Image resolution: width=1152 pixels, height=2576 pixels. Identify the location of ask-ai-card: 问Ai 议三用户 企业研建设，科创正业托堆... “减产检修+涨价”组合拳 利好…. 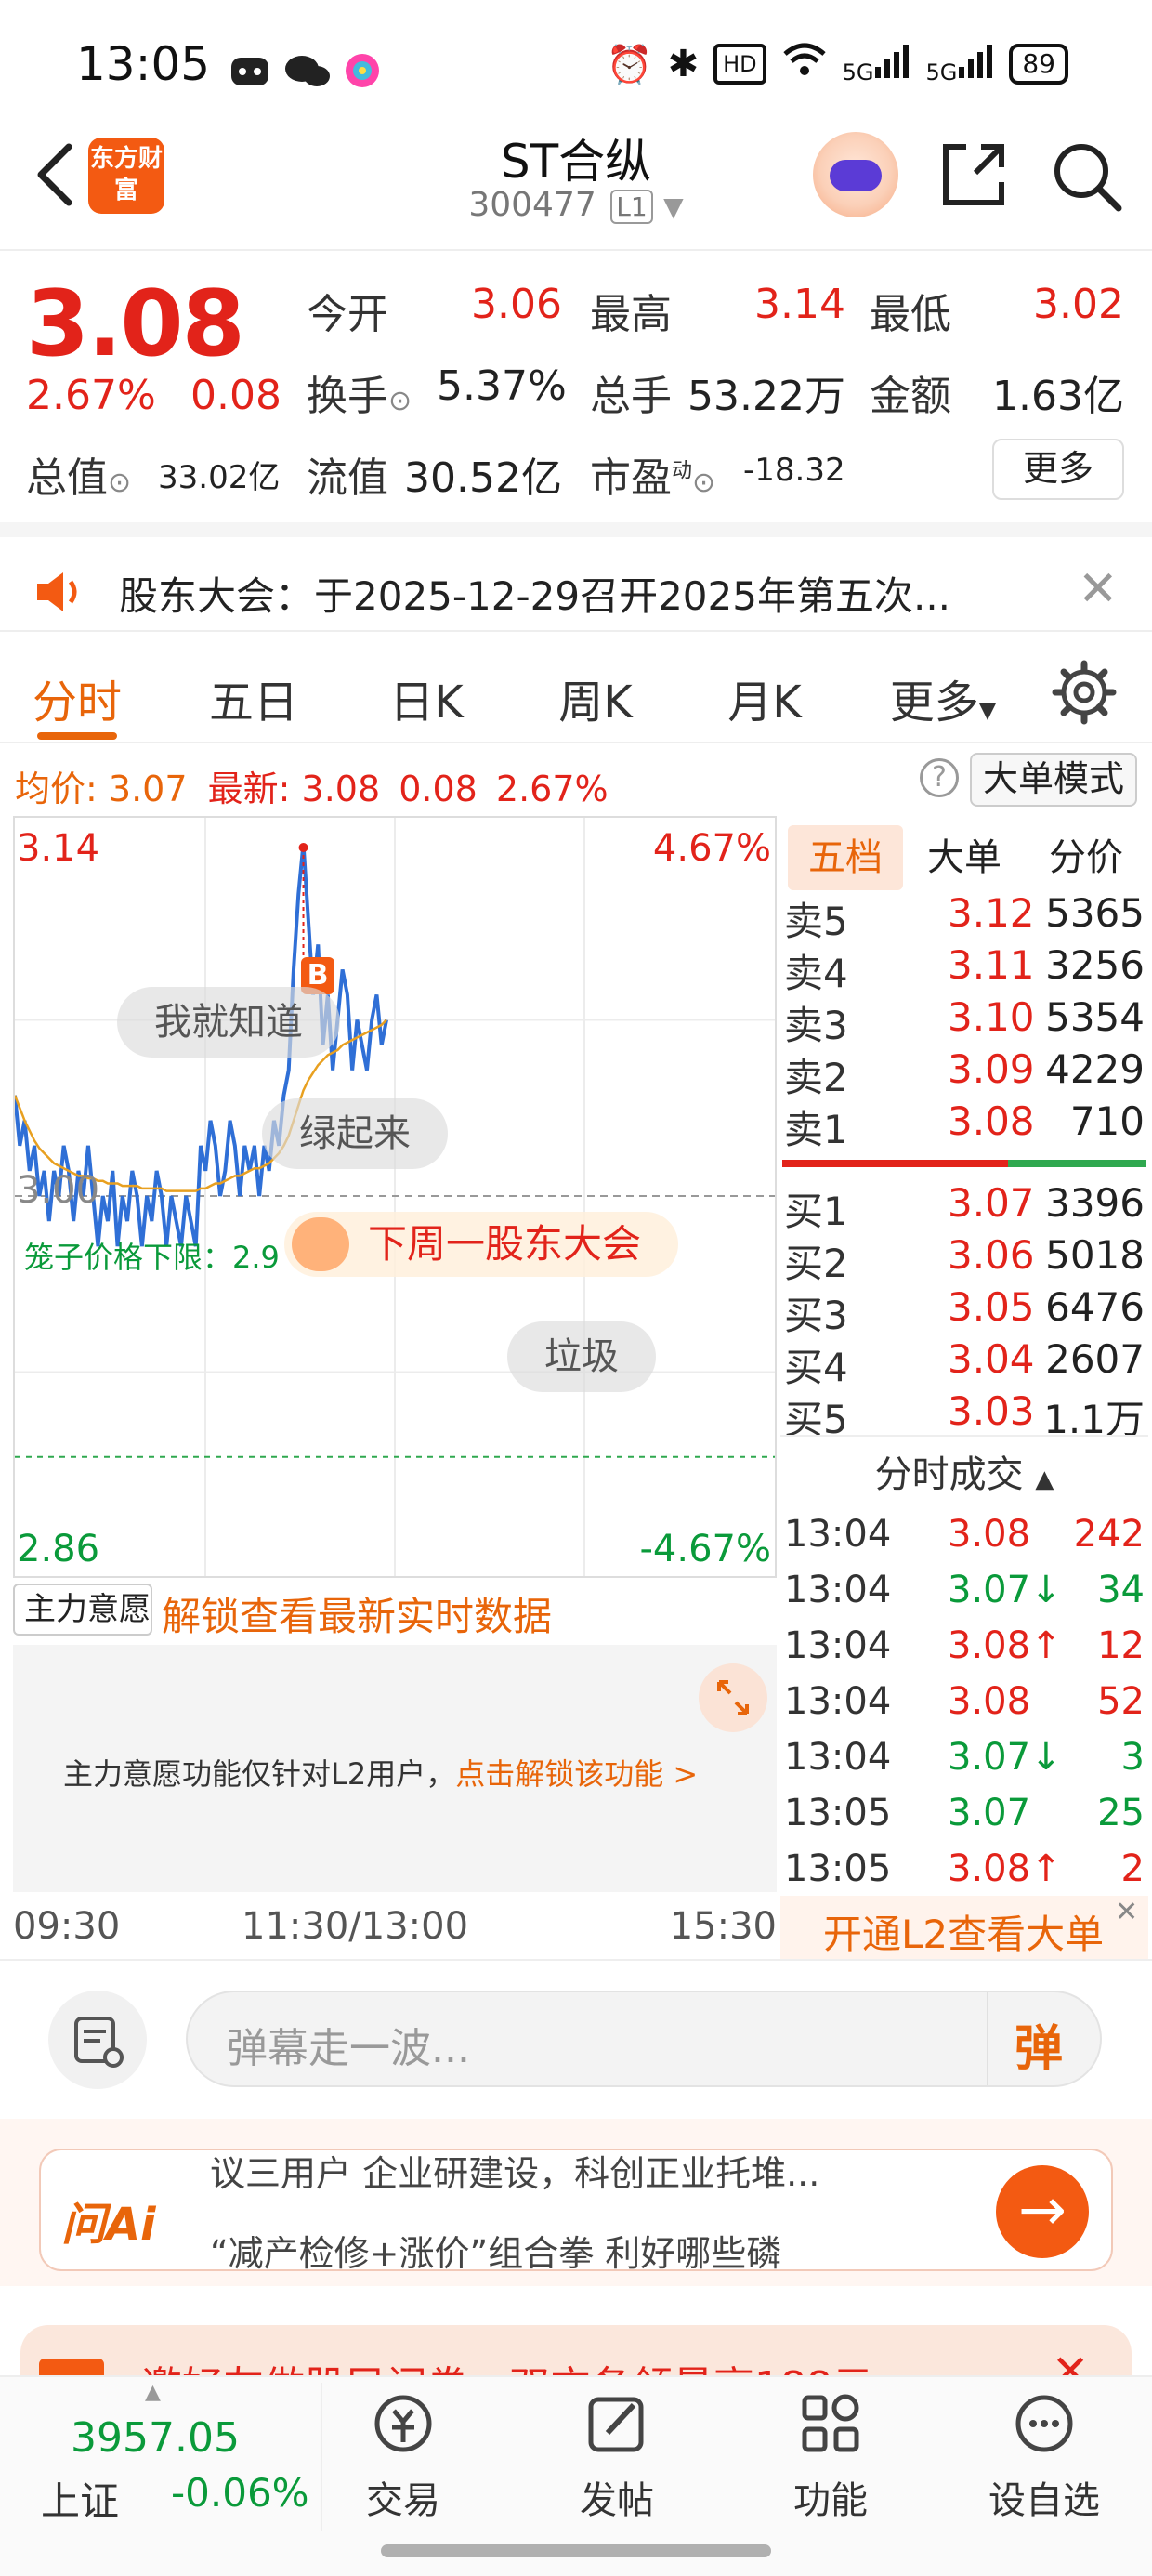
(576, 2210).